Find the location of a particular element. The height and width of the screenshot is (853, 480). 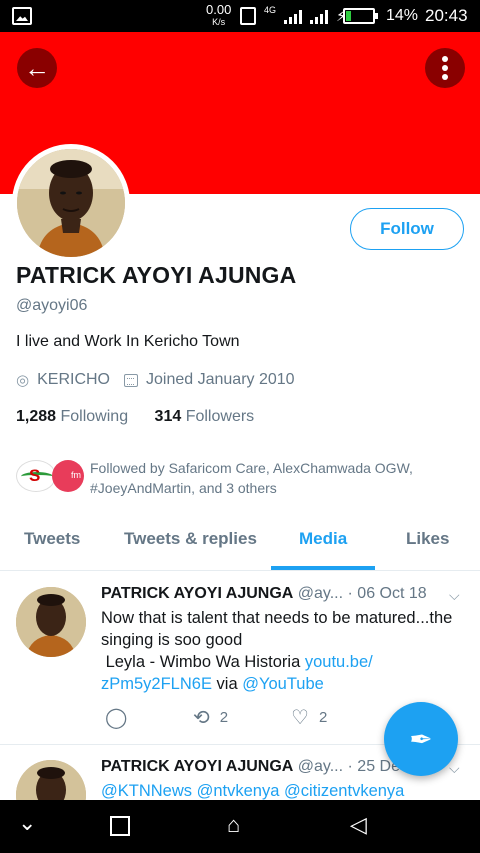

follow-button: Follow is located at coordinates (407, 229).